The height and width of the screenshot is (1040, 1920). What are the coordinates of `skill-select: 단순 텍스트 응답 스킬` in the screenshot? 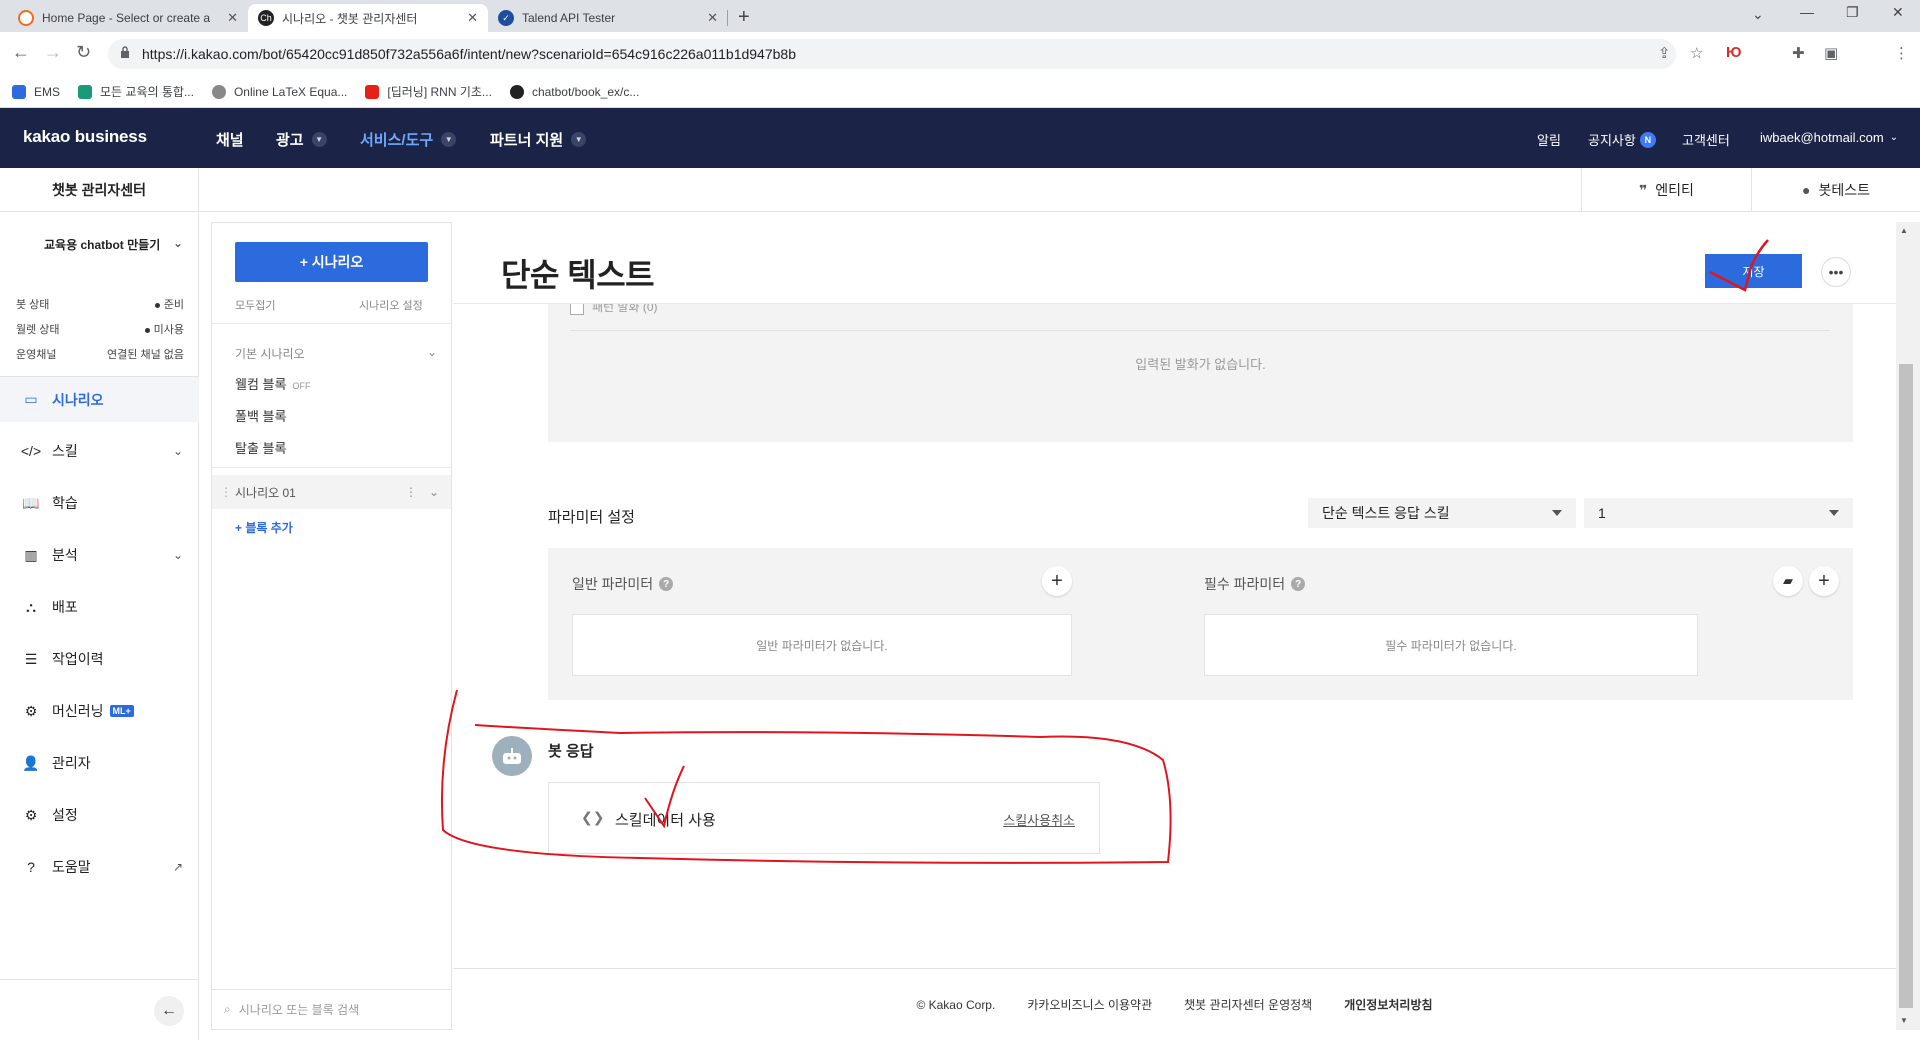 It's located at (1442, 513).